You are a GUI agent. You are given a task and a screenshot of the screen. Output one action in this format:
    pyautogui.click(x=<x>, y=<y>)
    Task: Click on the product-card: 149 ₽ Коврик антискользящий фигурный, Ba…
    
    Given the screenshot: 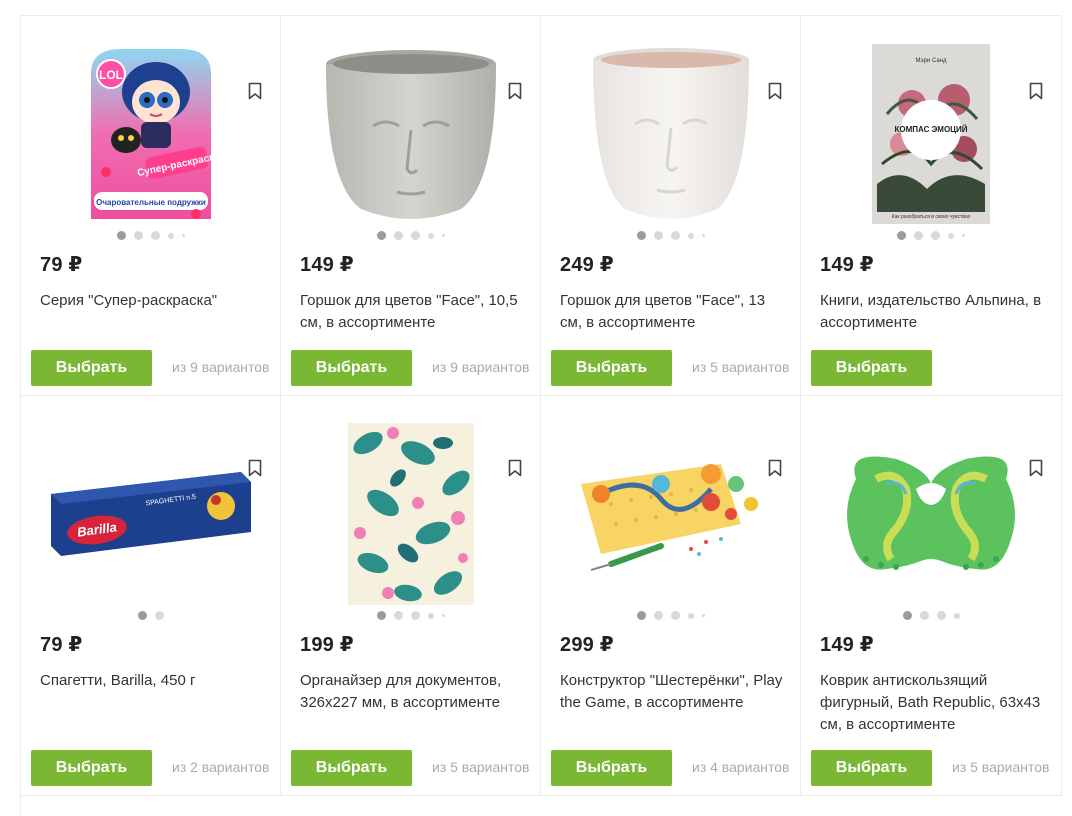 What is the action you would take?
    pyautogui.click(x=931, y=596)
    